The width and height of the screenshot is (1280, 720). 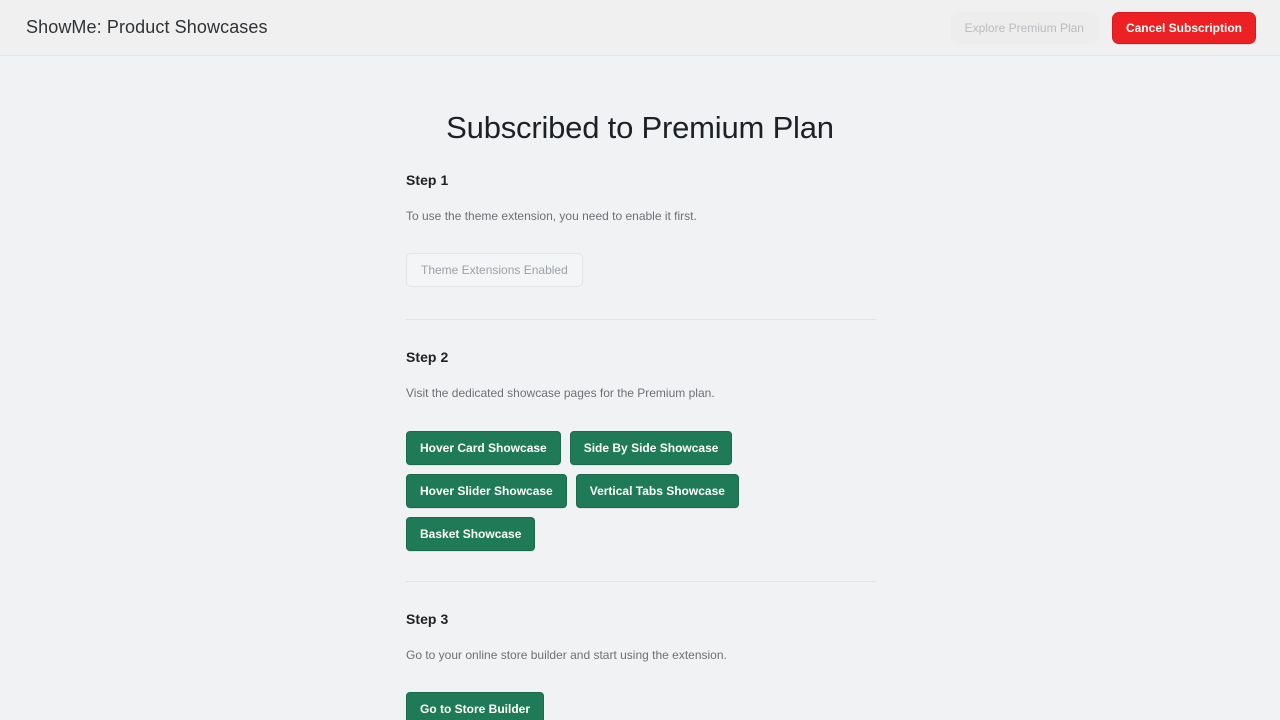 I want to click on cancel-subscription-button: Cancel Subscription, so click(x=1183, y=27).